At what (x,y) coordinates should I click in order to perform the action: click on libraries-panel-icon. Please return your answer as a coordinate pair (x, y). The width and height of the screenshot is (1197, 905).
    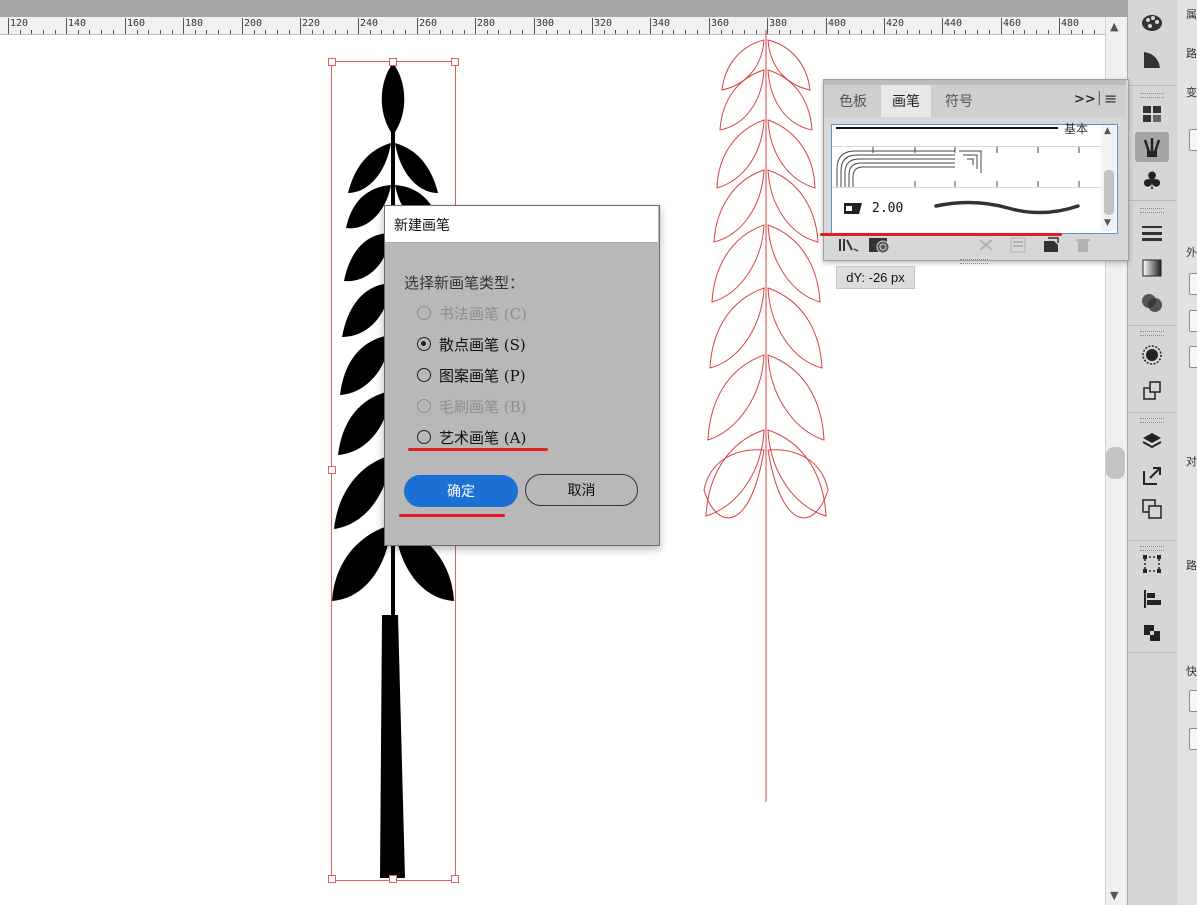
    Looking at the image, I should click on (880, 245).